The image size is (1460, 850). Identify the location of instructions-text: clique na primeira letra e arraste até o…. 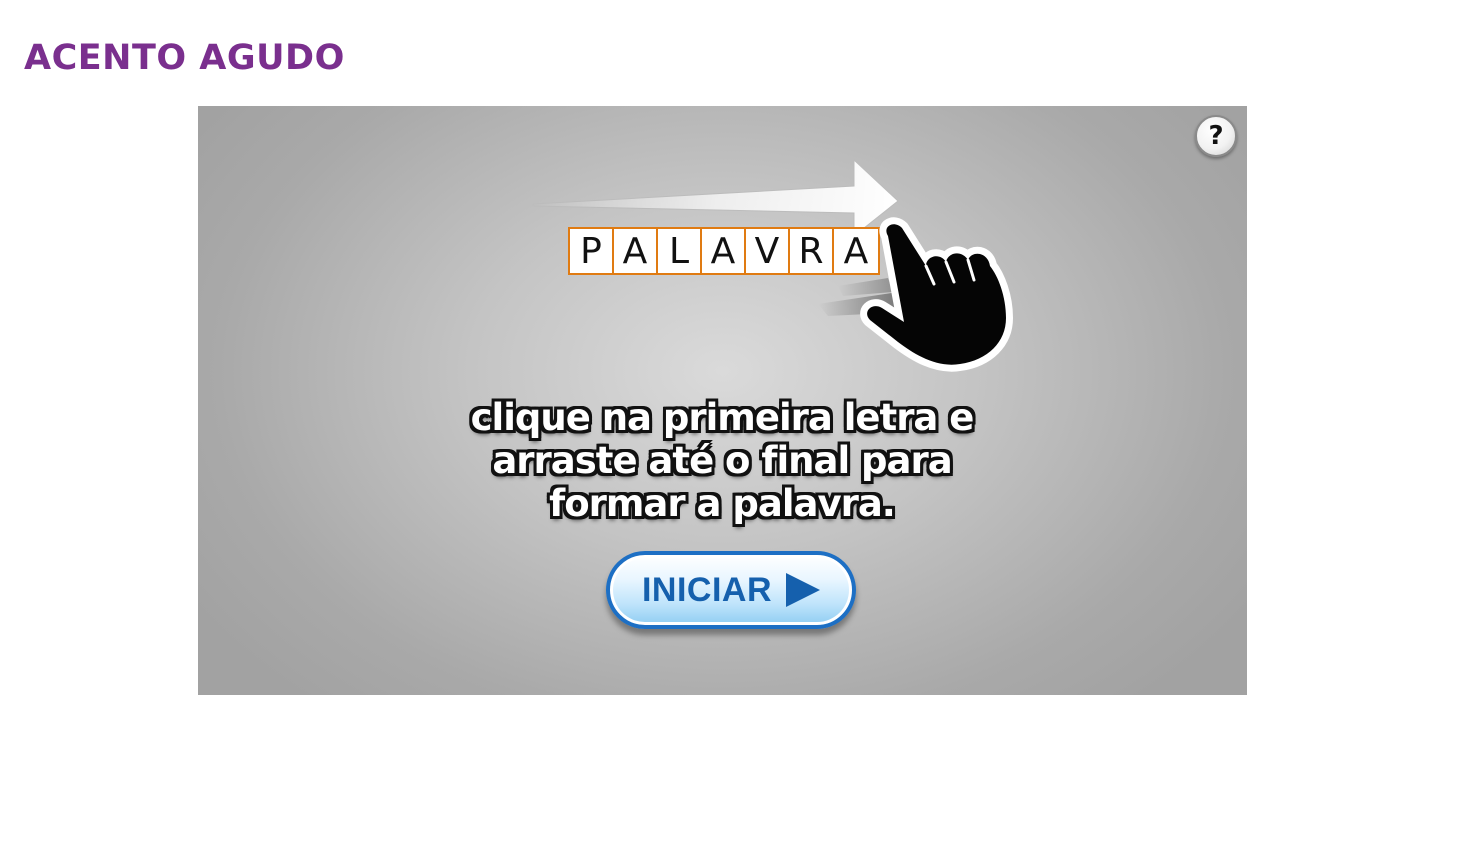
(722, 460).